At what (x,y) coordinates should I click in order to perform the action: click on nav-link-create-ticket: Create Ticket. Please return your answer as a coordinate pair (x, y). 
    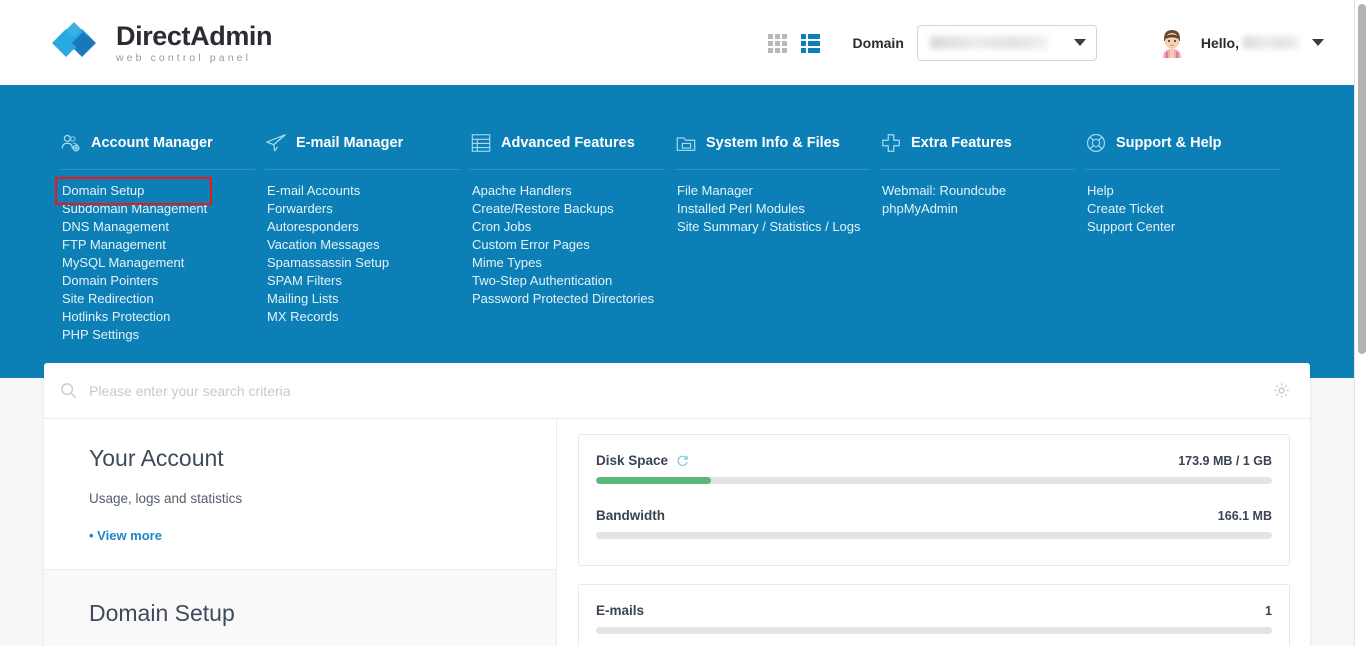
    Looking at the image, I should click on (1182, 209).